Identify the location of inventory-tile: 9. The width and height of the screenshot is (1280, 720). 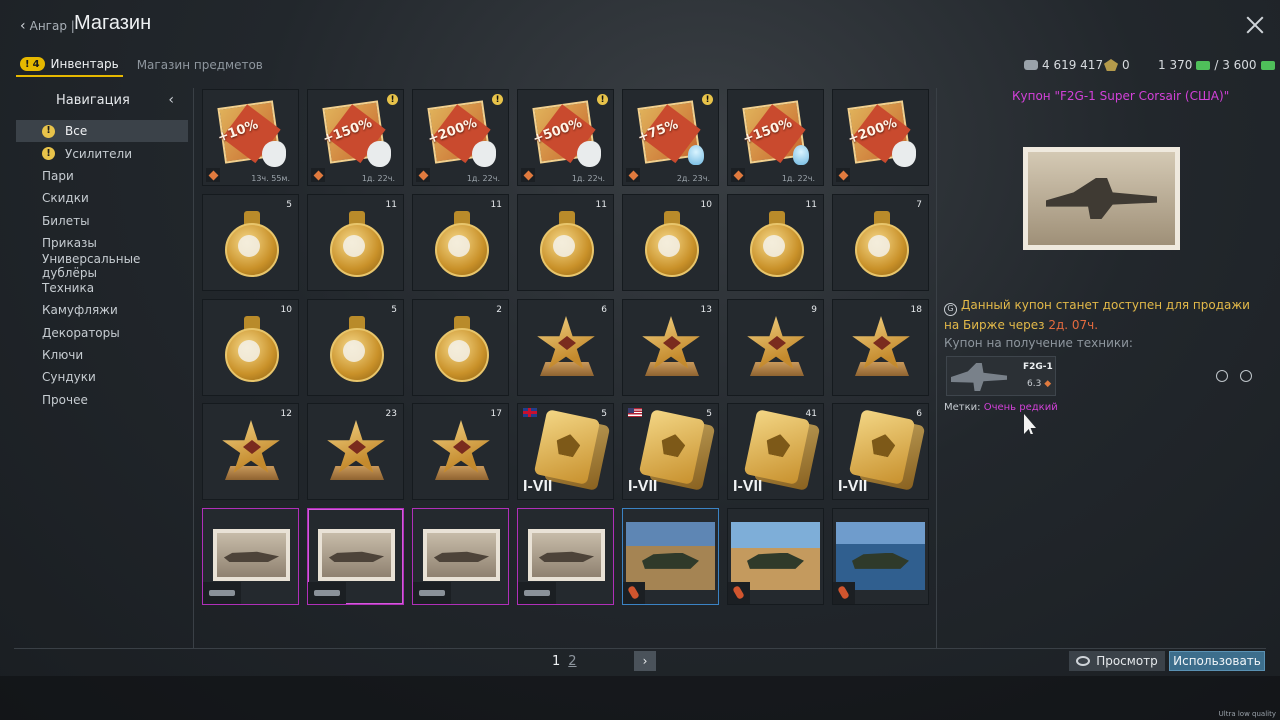
(775, 347).